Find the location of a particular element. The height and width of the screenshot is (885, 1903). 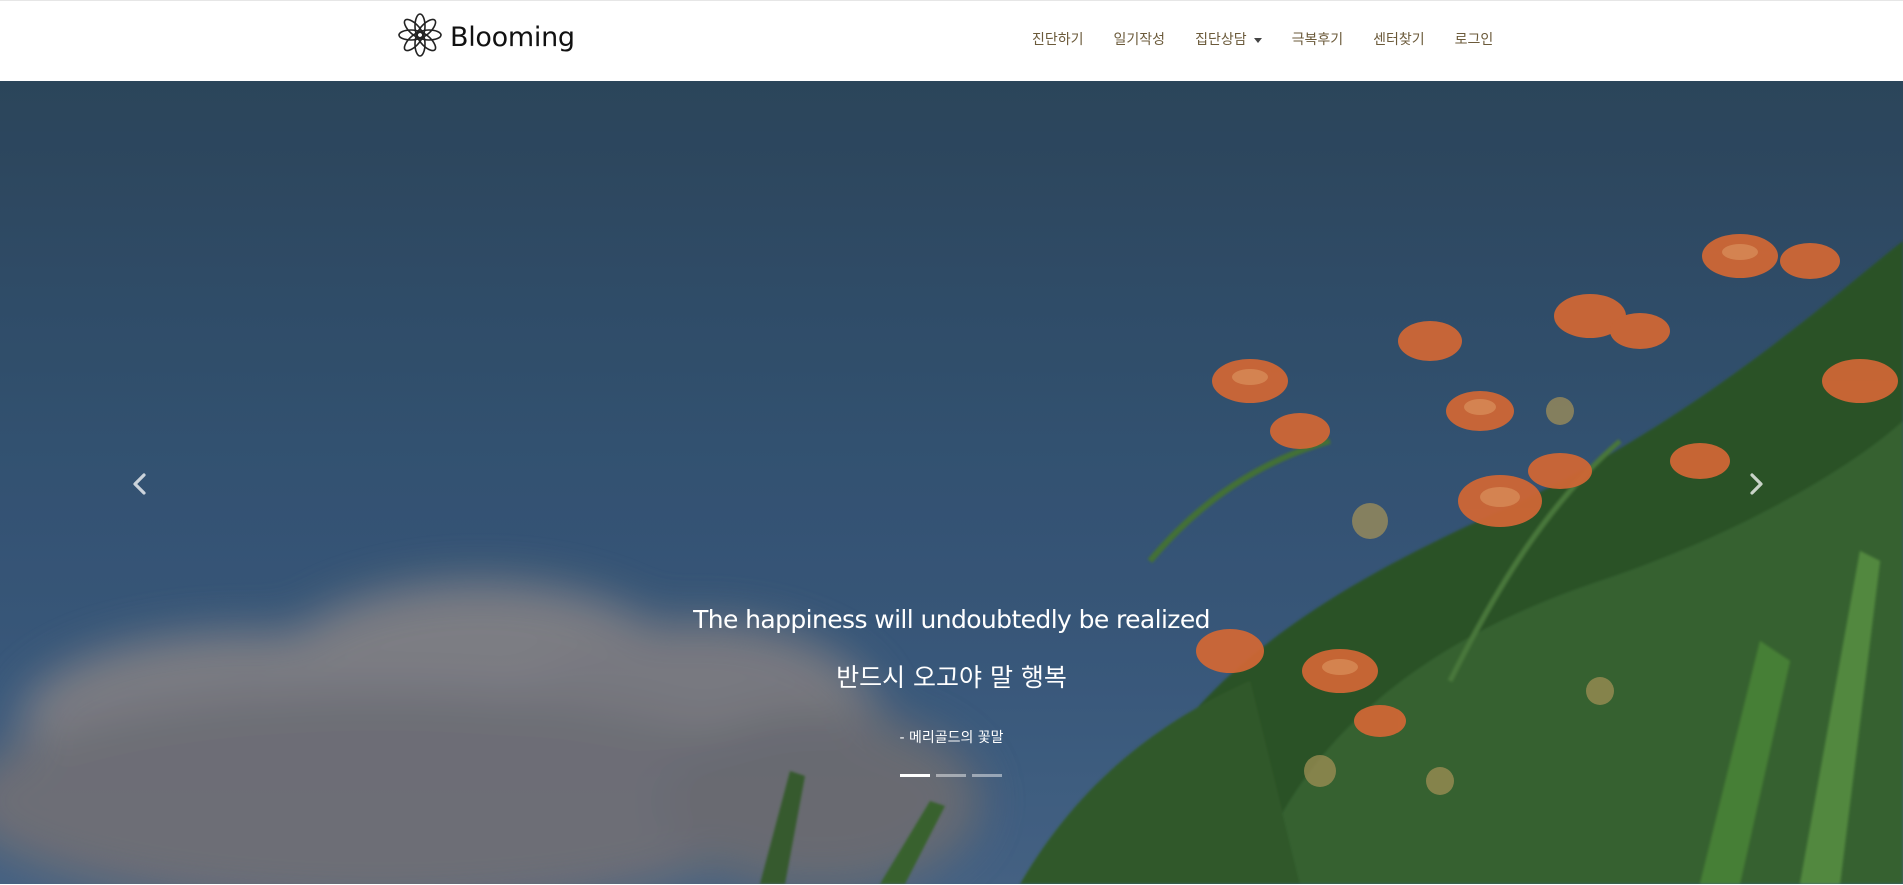

nav-item-diary: 일기작성 is located at coordinates (1140, 40).